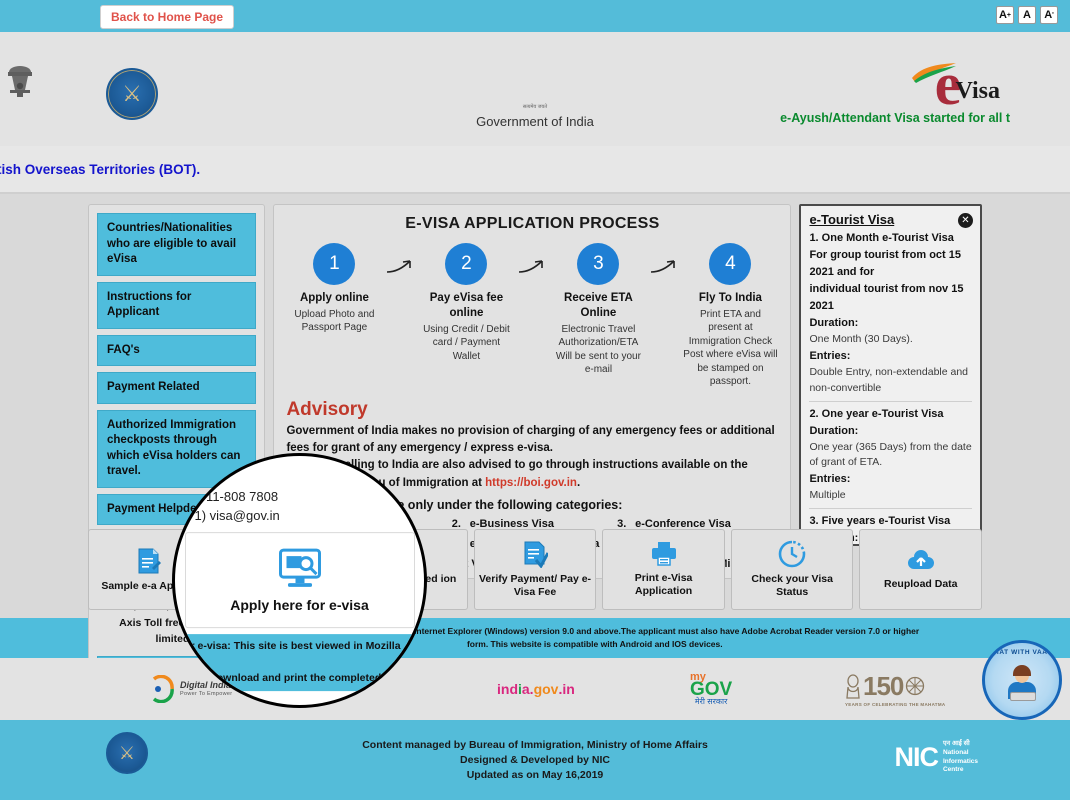  What do you see at coordinates (167, 17) in the screenshot?
I see `back-to-home-button: Back to Home Page` at bounding box center [167, 17].